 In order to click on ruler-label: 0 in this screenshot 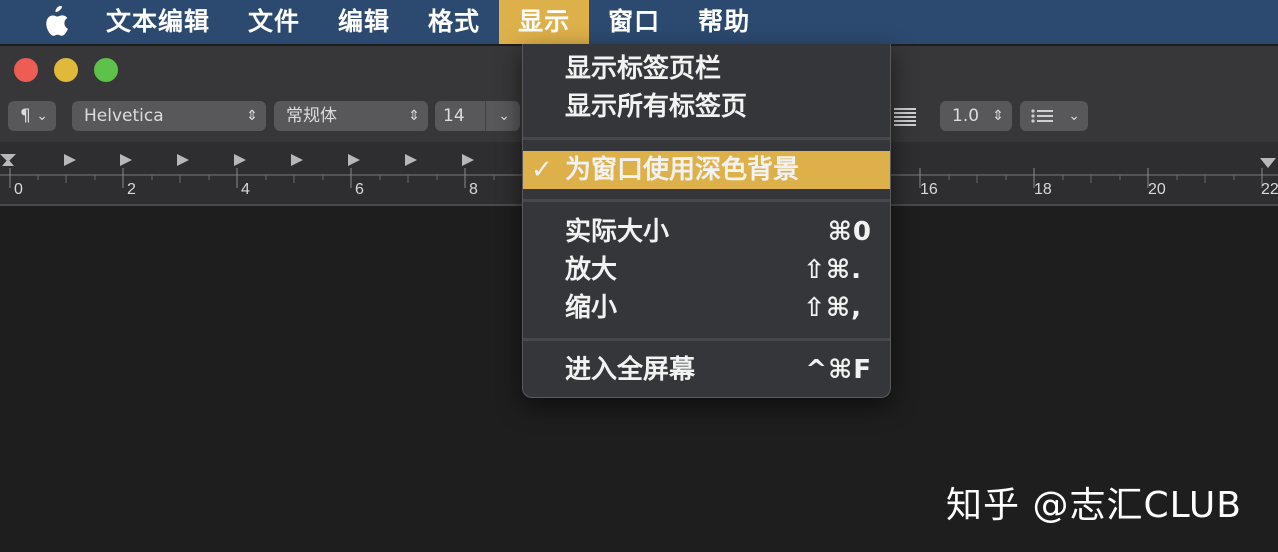, I will do `click(18, 189)`.